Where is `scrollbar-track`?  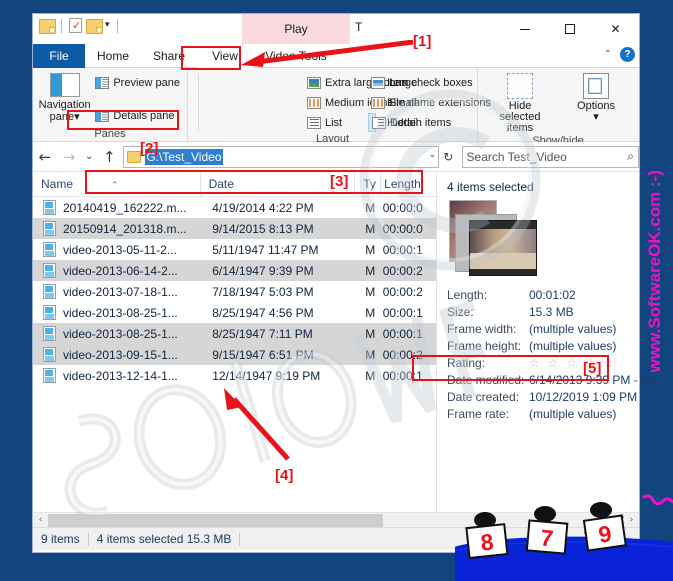
scrollbar-track is located at coordinates (336, 520).